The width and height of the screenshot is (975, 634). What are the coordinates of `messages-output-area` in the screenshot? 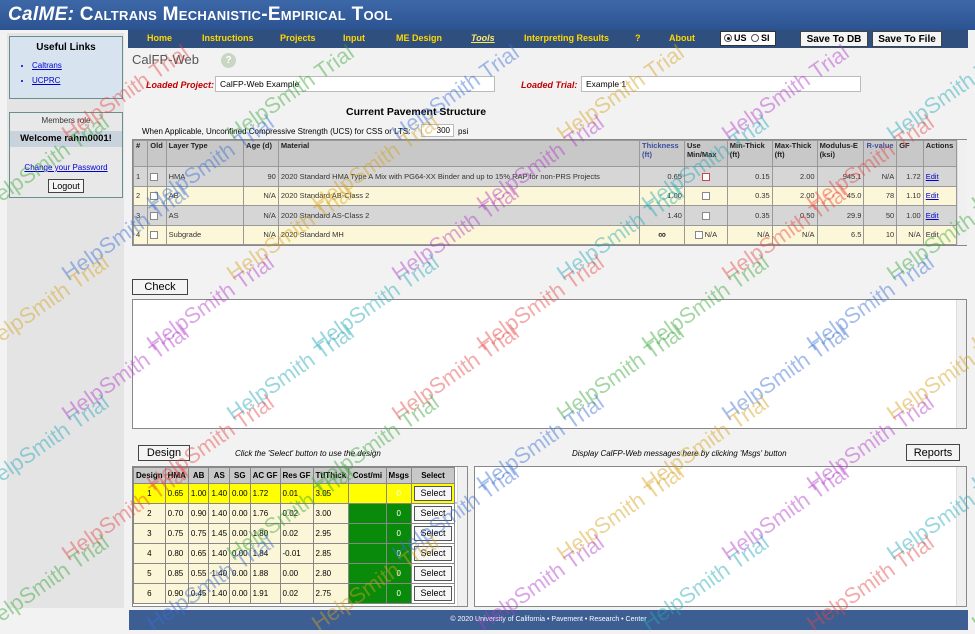 It's located at (720, 536).